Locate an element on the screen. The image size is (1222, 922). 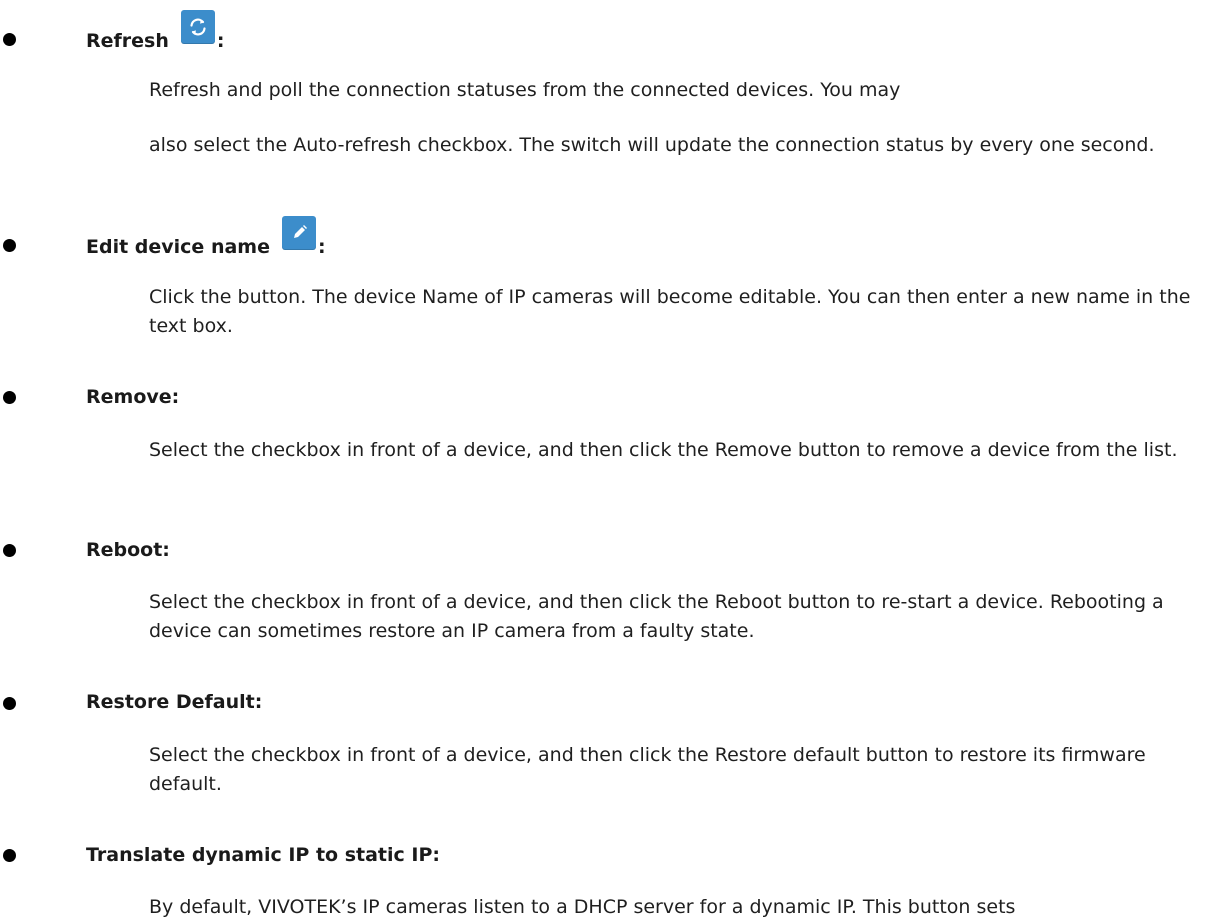
refresh-heading-text: Refresh is located at coordinates (127, 41).